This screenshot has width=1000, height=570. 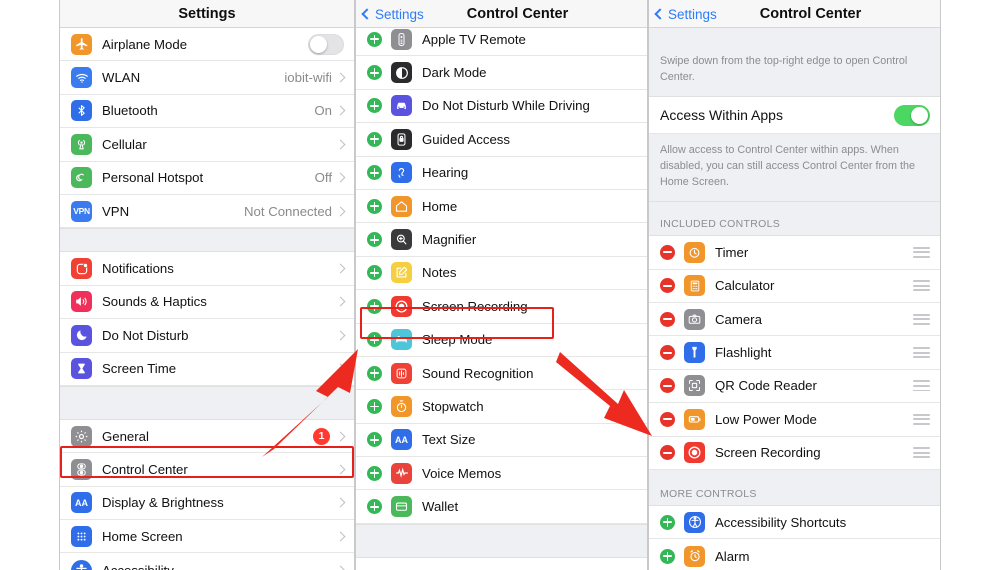 I want to click on wifi-icon, so click(x=81, y=78).